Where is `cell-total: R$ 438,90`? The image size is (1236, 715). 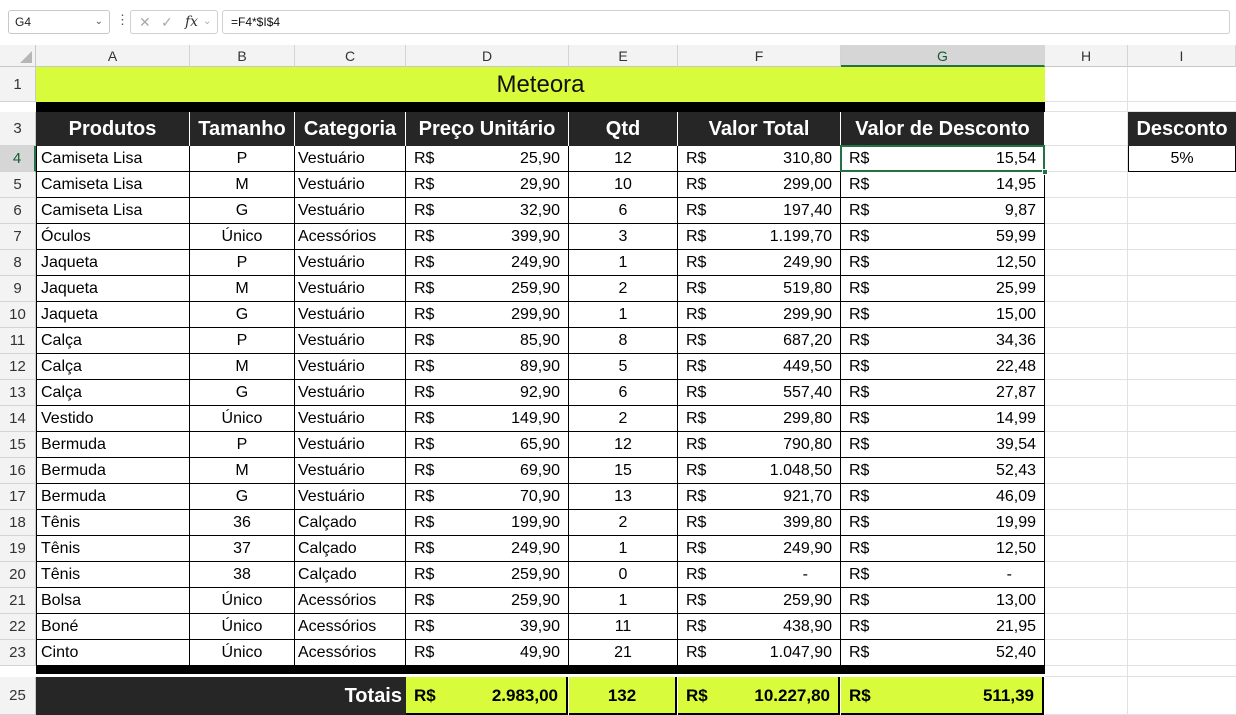
cell-total: R$ 438,90 is located at coordinates (759, 627).